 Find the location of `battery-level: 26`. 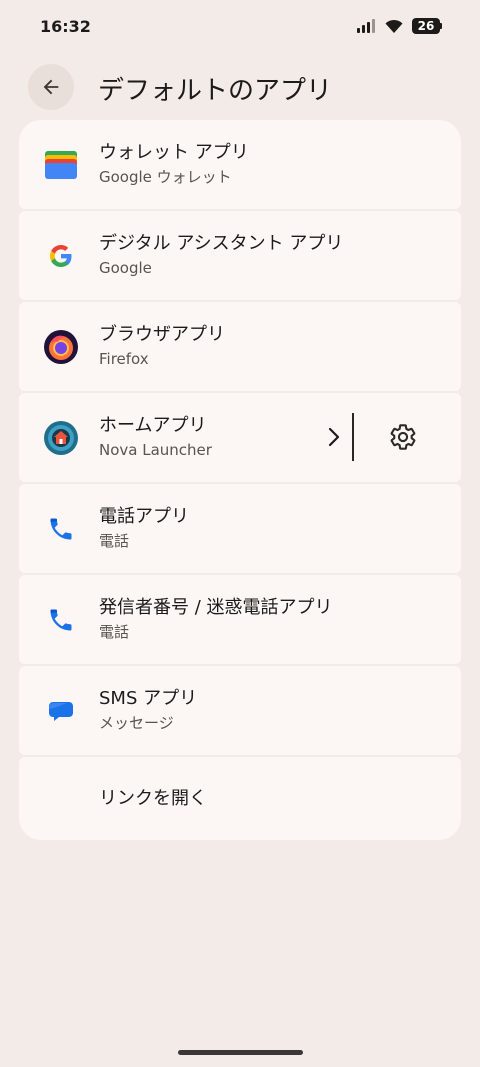

battery-level: 26 is located at coordinates (426, 26).